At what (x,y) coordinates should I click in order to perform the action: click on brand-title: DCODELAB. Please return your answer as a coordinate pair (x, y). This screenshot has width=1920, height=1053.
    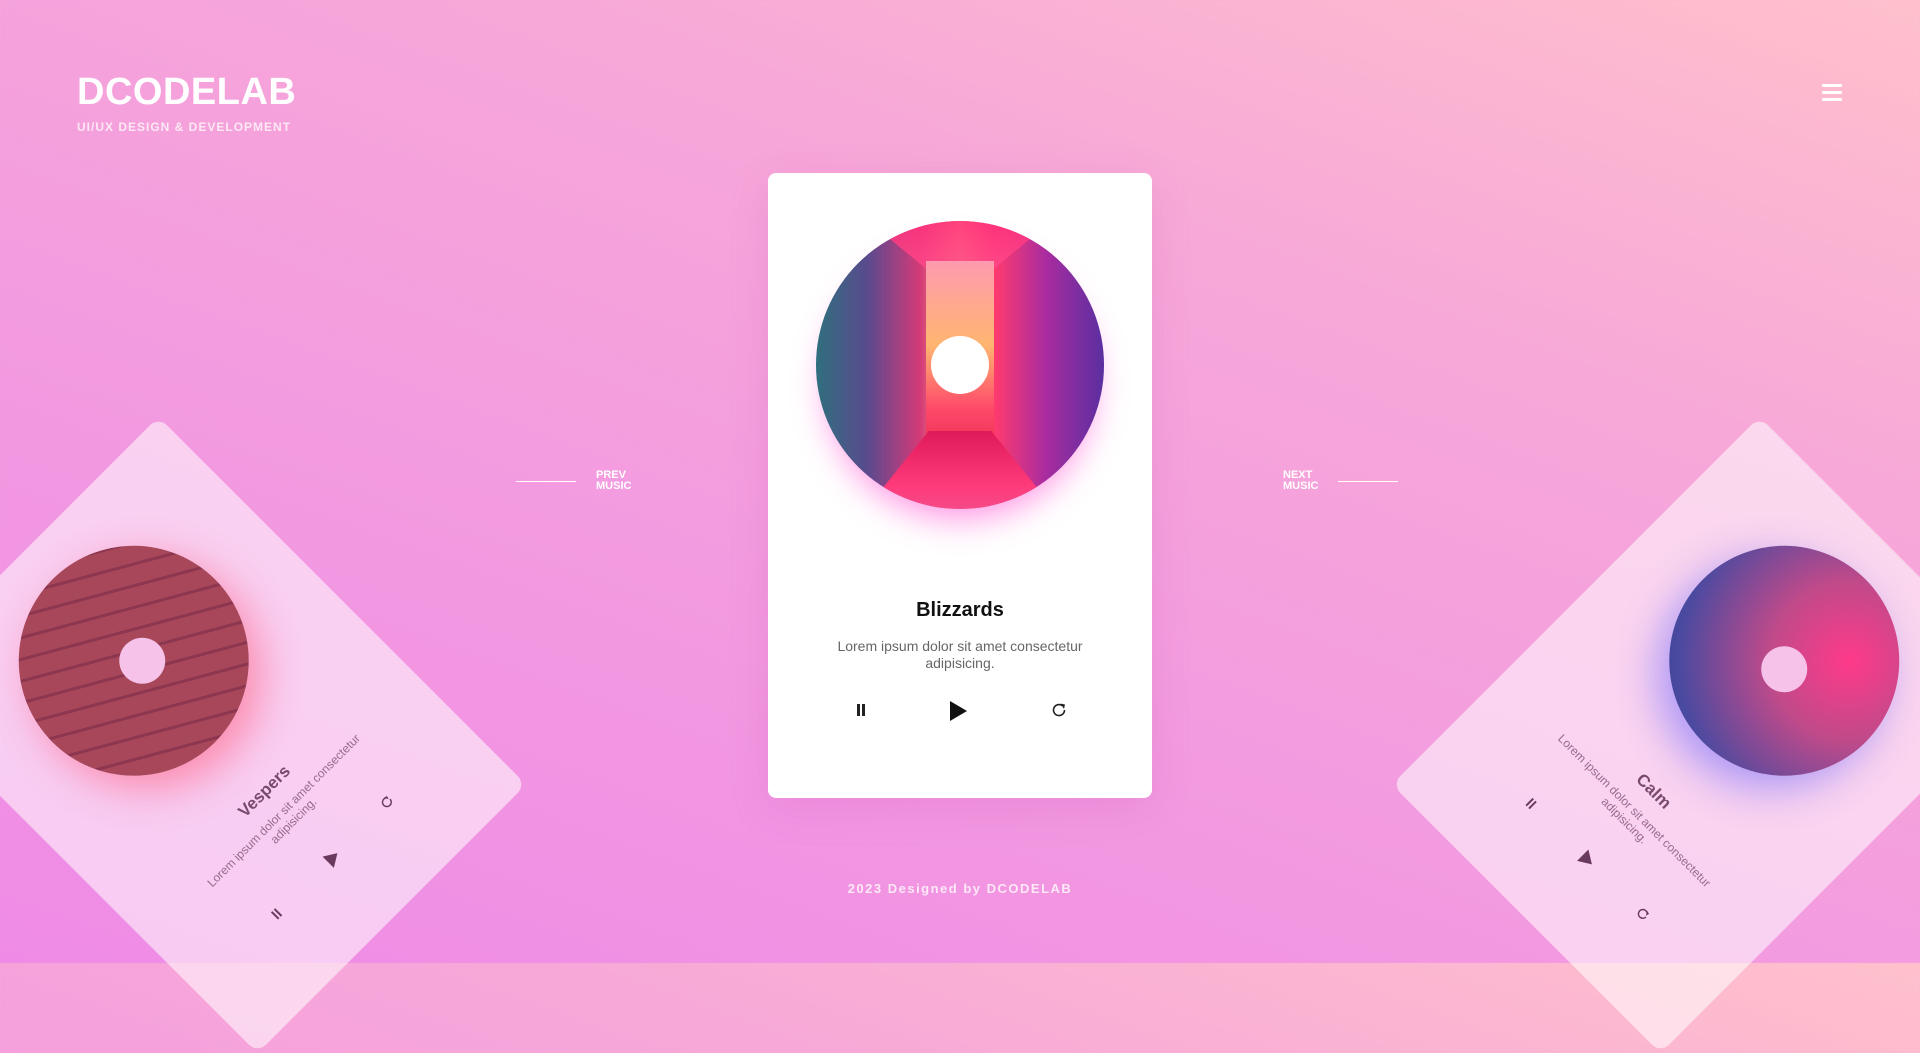
    Looking at the image, I should click on (187, 92).